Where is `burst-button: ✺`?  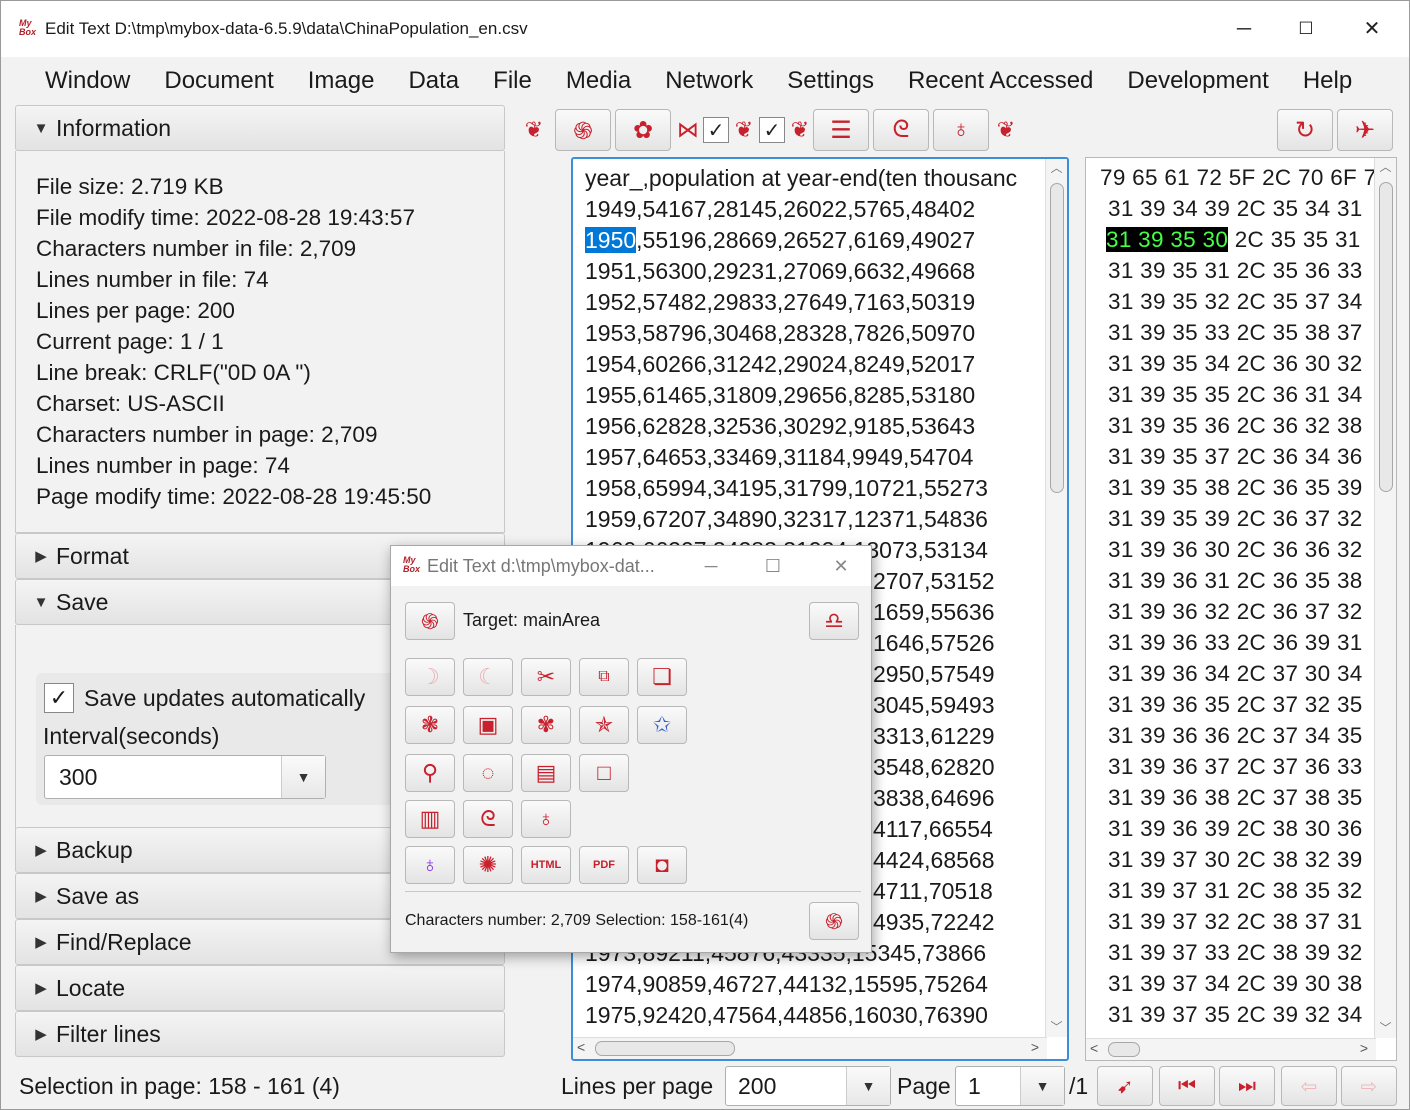 burst-button: ✺ is located at coordinates (488, 865).